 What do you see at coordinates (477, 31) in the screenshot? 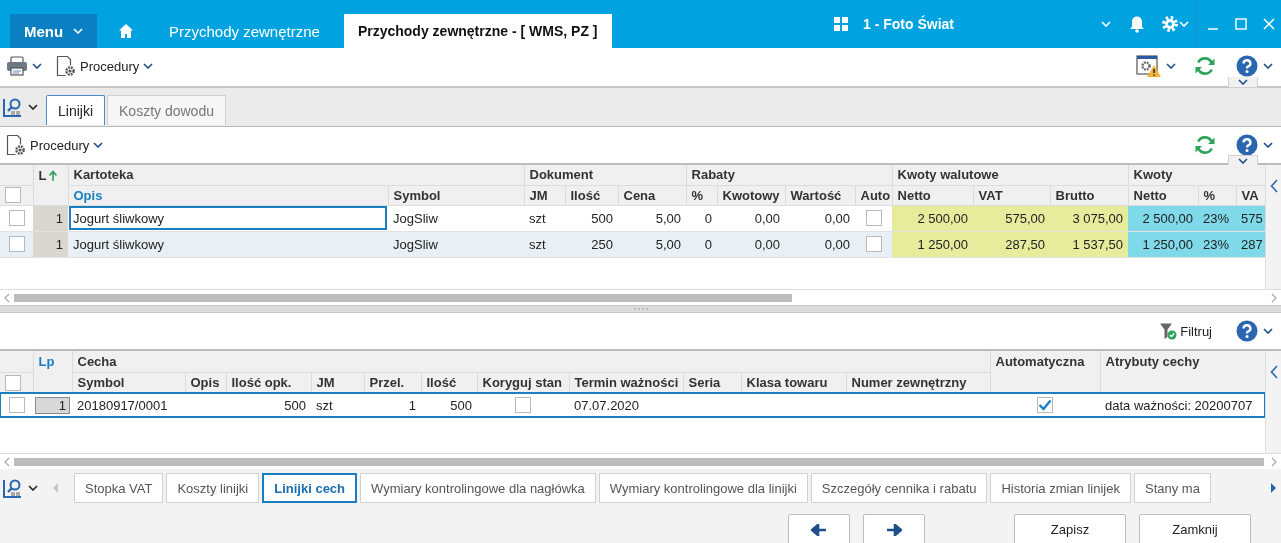
I see `window-tab: Przychody zewnętrzne - [ WMS, PZ ]` at bounding box center [477, 31].